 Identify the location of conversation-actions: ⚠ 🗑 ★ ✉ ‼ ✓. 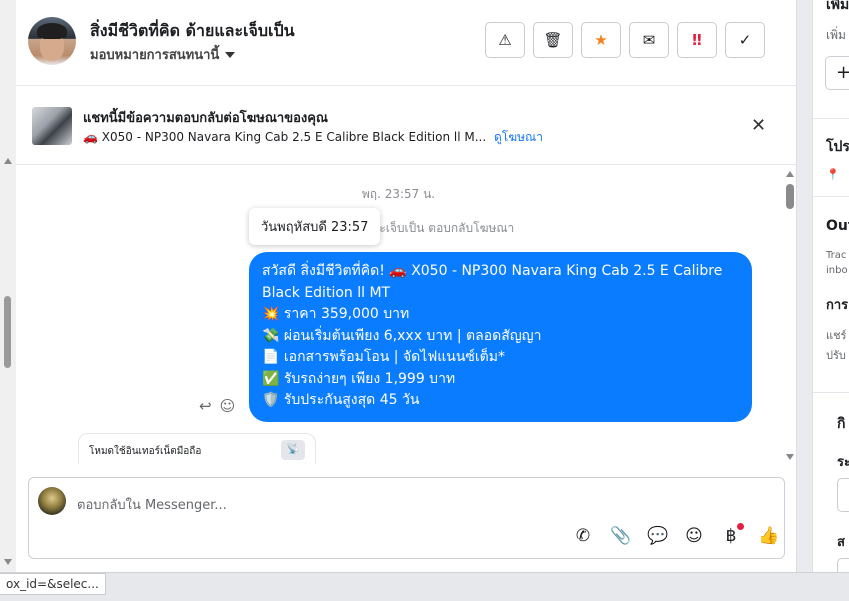
(625, 40).